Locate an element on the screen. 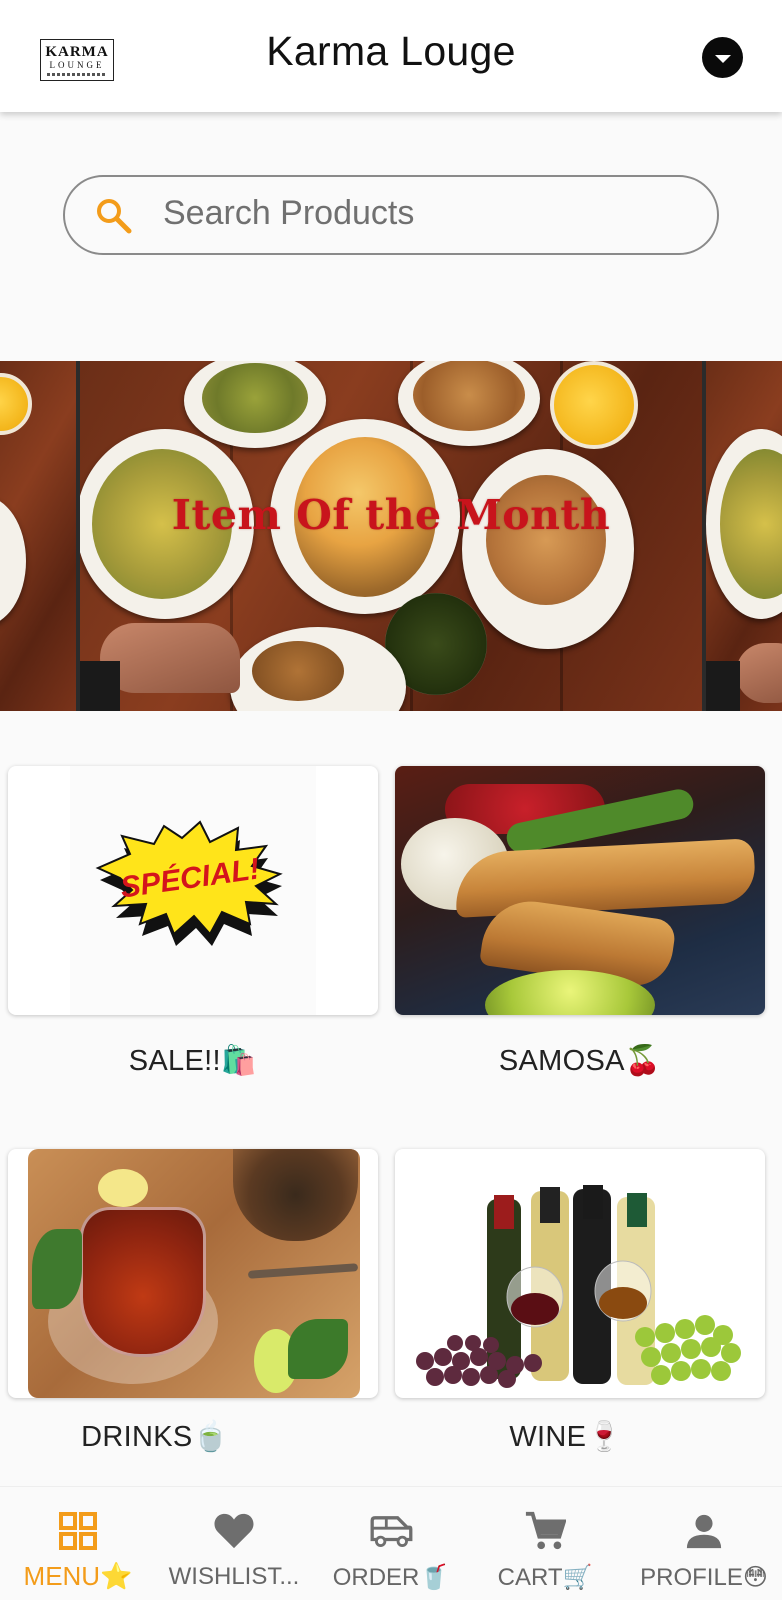  banner-title: Item Of the Month is located at coordinates (391, 515).